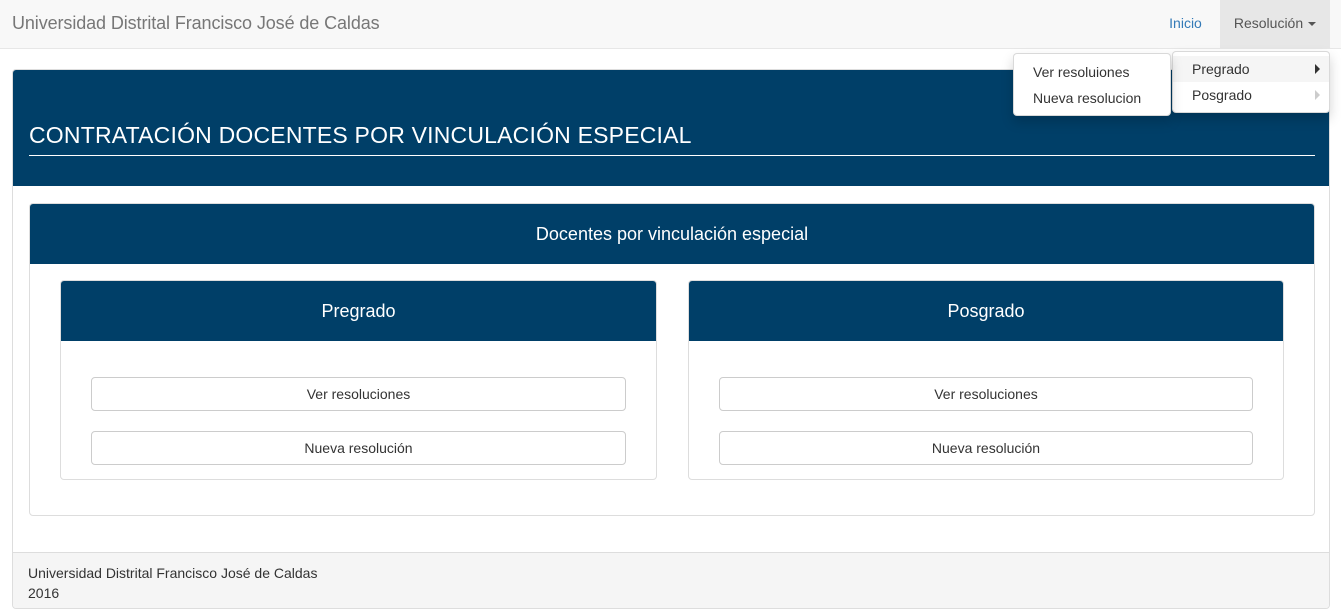 This screenshot has width=1341, height=609. What do you see at coordinates (1268, 23) in the screenshot?
I see `nav-dropdown-label: Resolución` at bounding box center [1268, 23].